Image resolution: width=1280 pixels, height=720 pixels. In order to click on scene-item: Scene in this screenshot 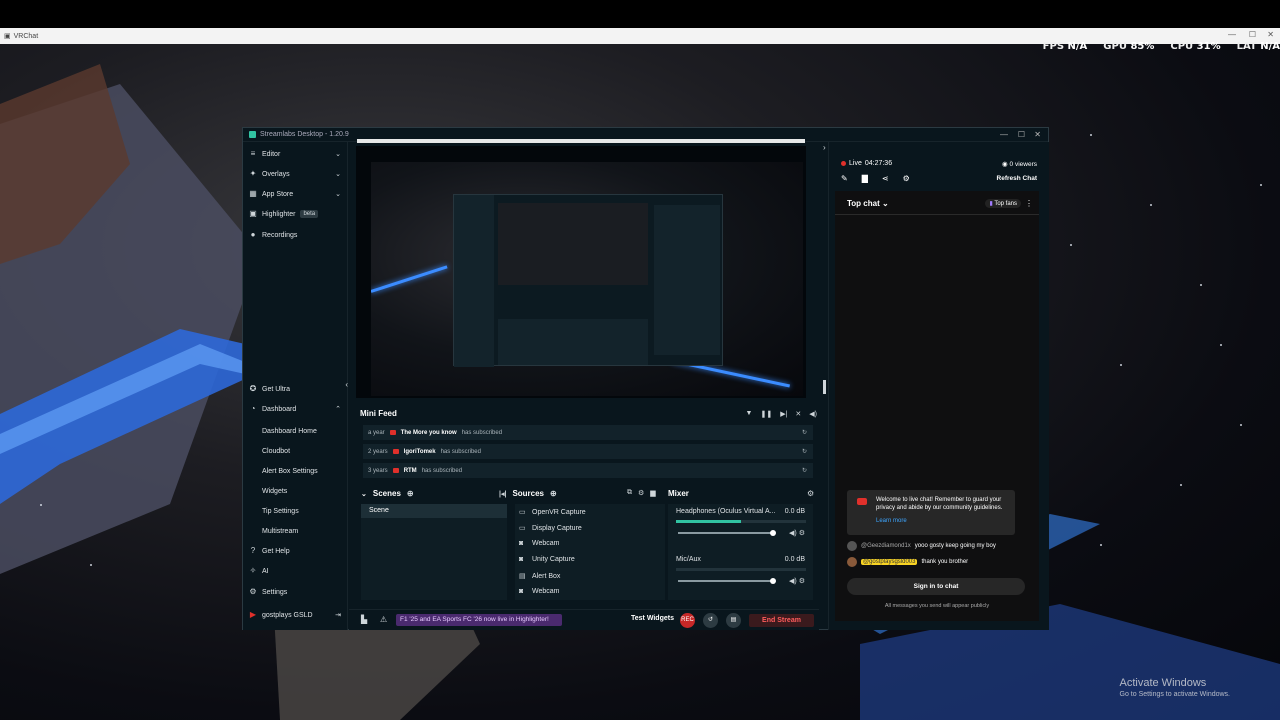, I will do `click(434, 511)`.